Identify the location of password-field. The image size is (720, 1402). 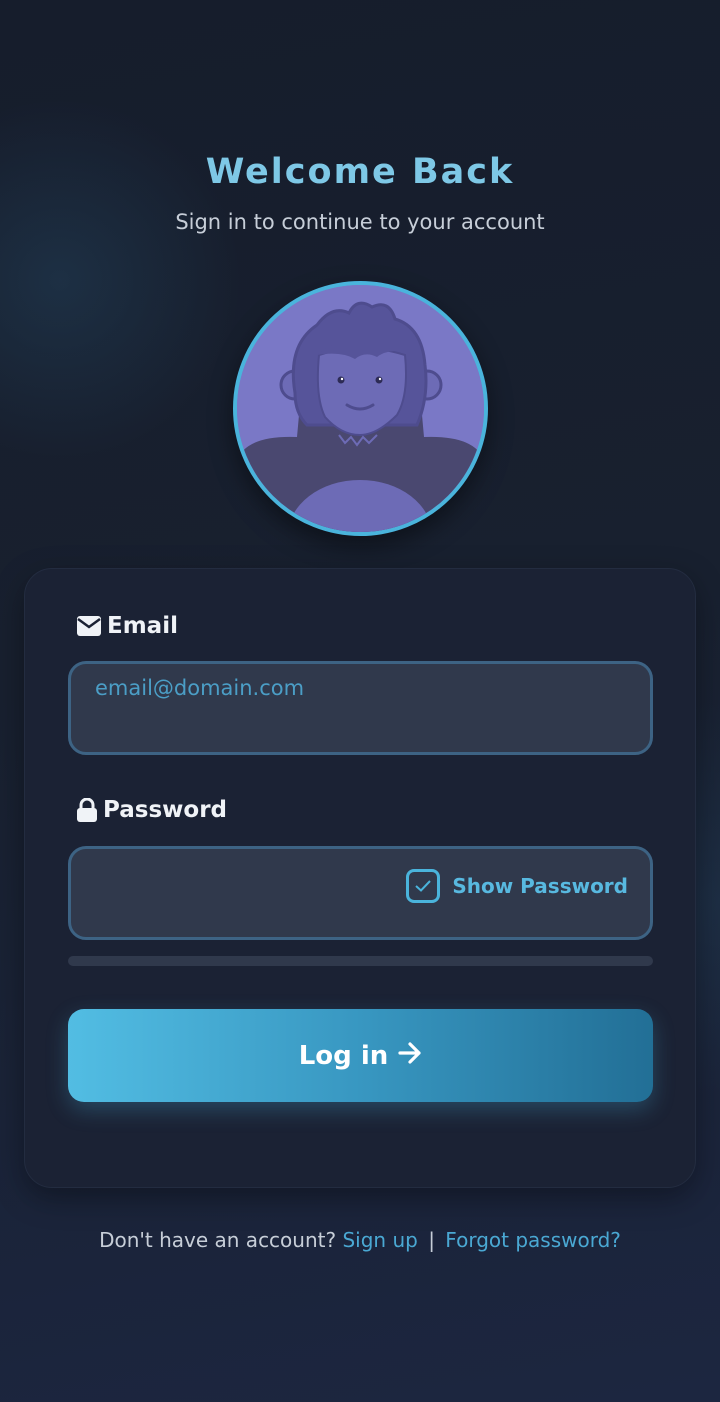
(245, 873).